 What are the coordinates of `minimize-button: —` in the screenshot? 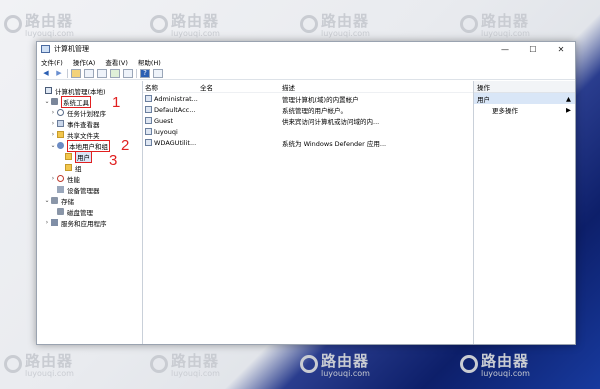 It's located at (505, 49).